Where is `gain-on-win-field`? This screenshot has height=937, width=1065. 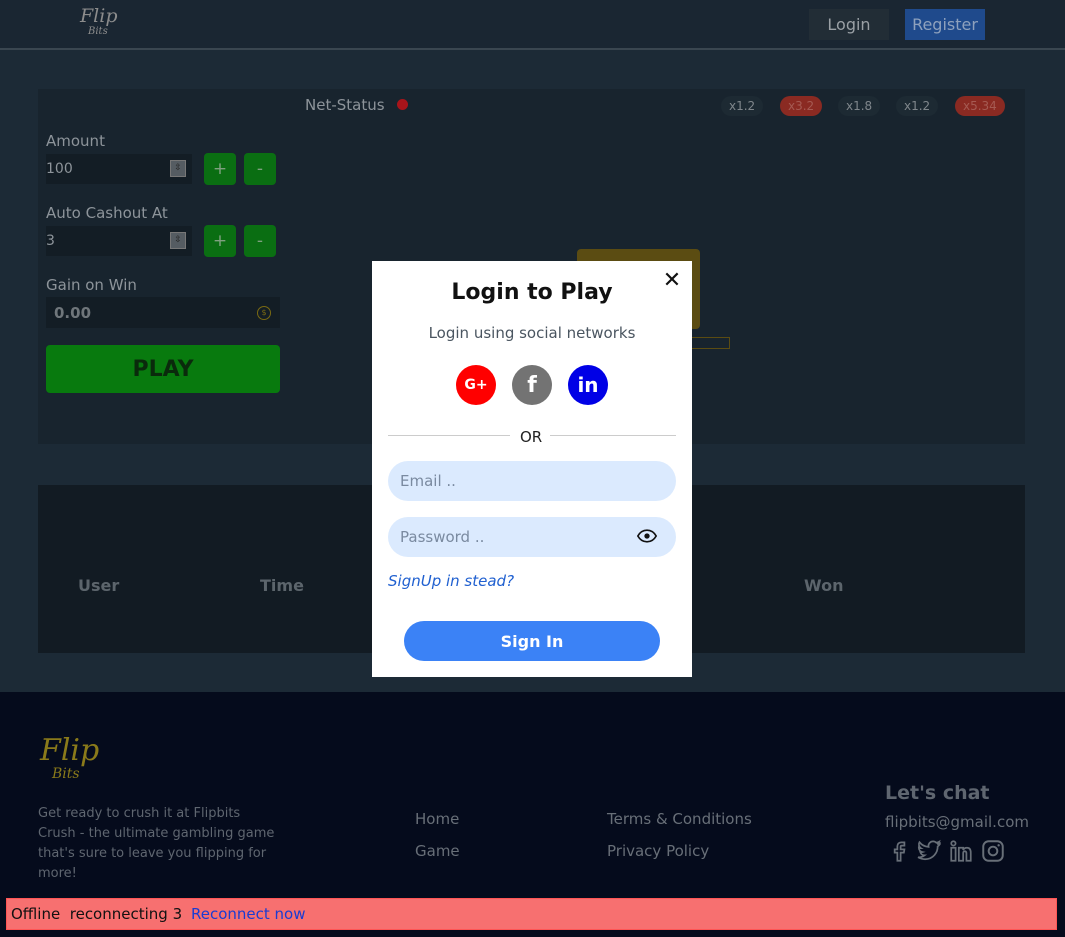
gain-on-win-field is located at coordinates (163, 312).